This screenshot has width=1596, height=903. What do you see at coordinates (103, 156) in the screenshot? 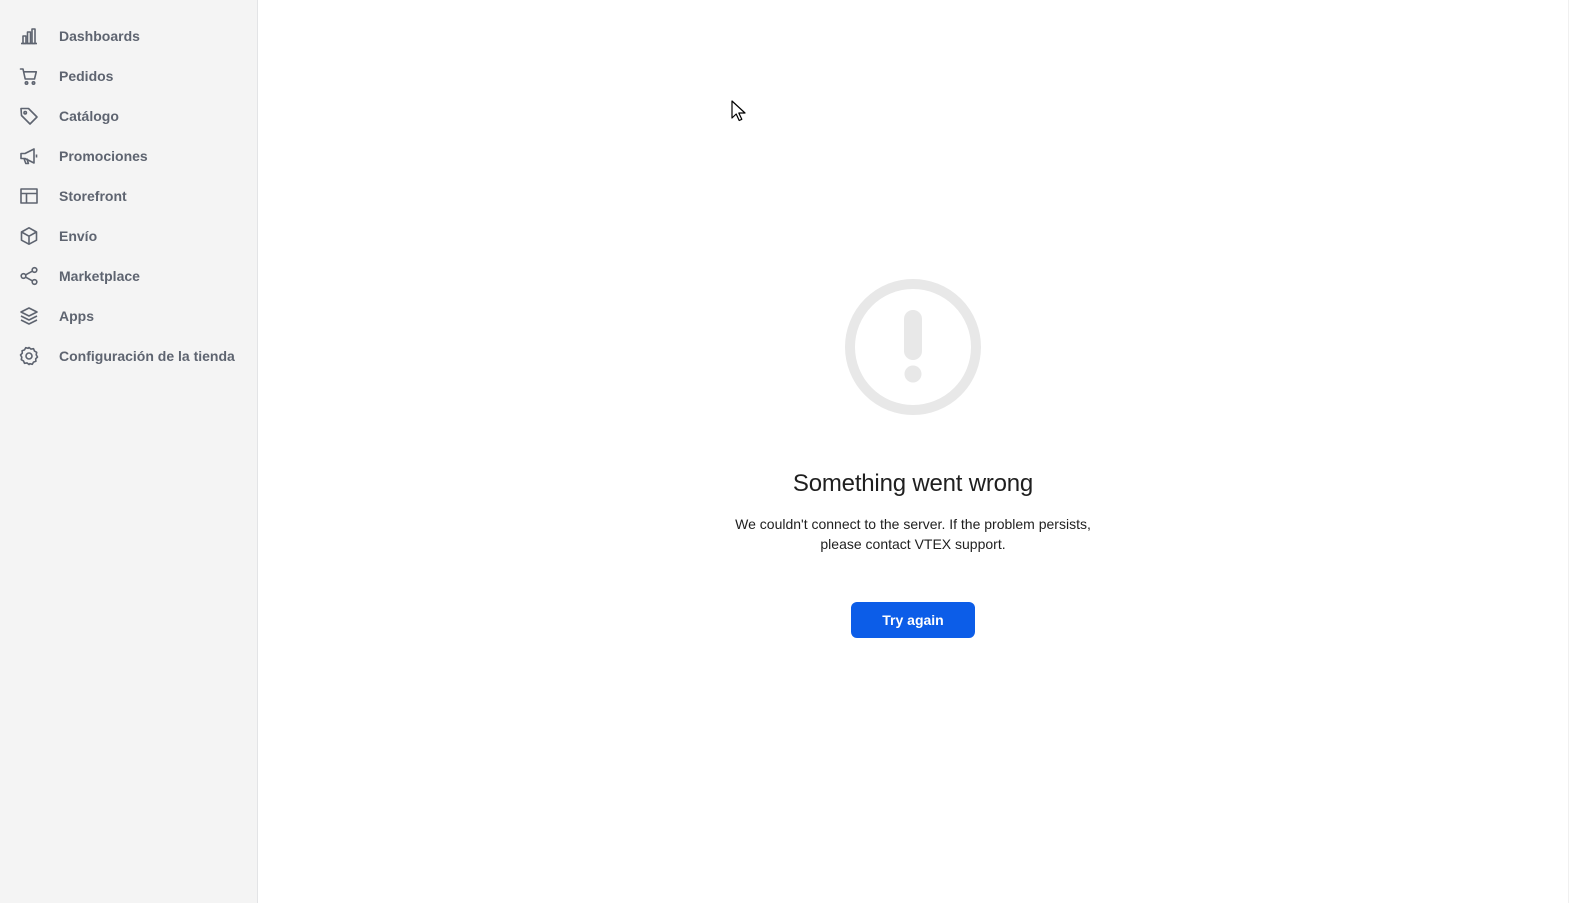
I see `sidebar-item-label: Promociones` at bounding box center [103, 156].